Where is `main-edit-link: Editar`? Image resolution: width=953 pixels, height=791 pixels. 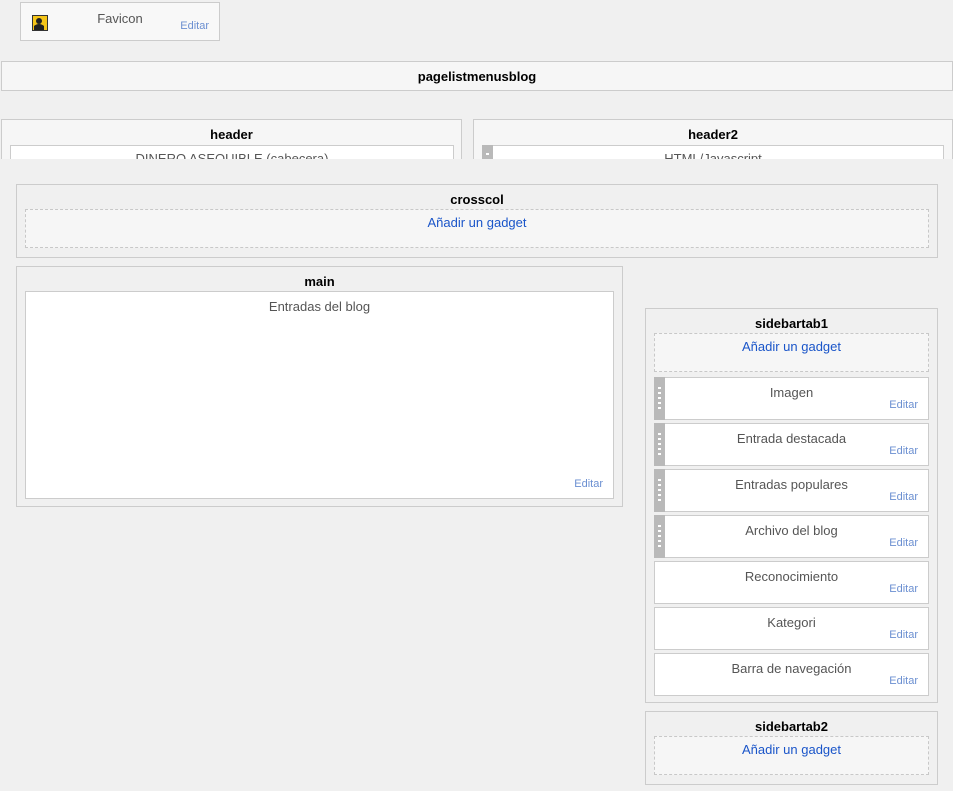 main-edit-link: Editar is located at coordinates (588, 484).